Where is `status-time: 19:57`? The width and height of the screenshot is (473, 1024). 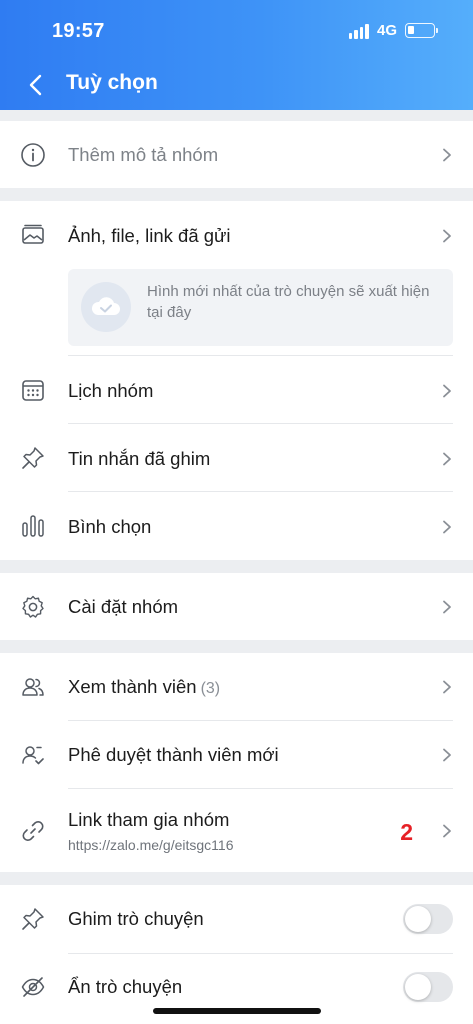 status-time: 19:57 is located at coordinates (78, 31).